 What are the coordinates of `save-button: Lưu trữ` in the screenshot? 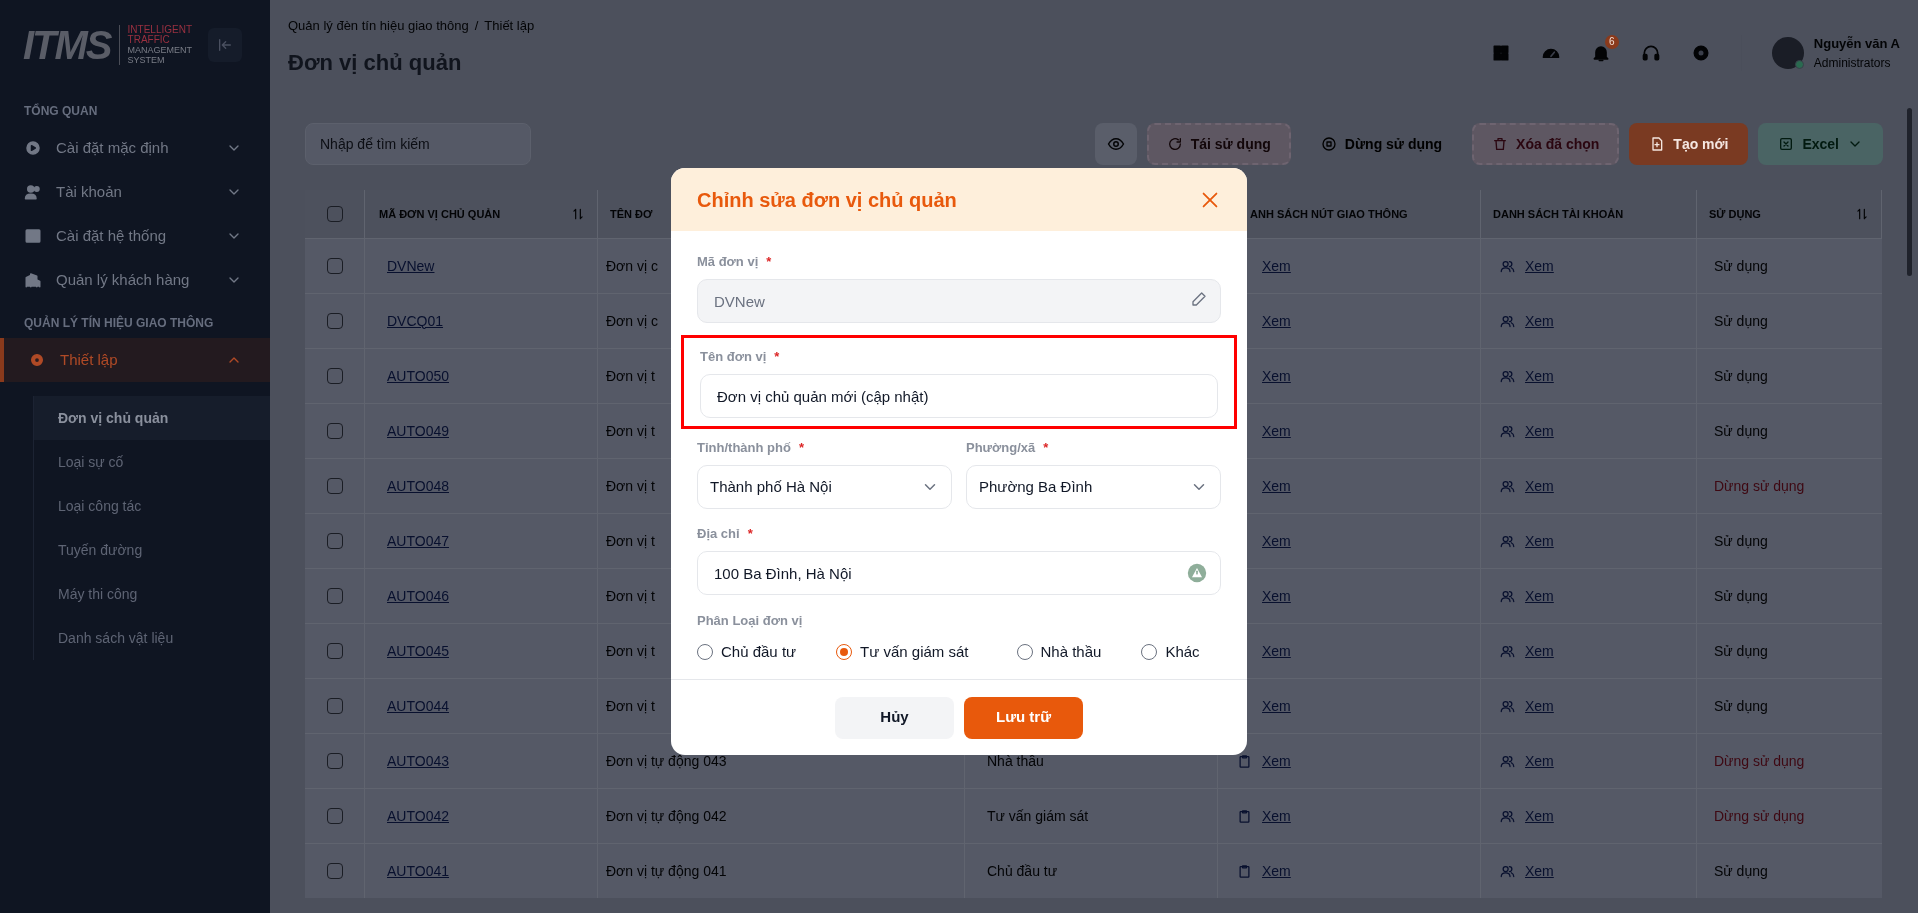 It's located at (1023, 717).